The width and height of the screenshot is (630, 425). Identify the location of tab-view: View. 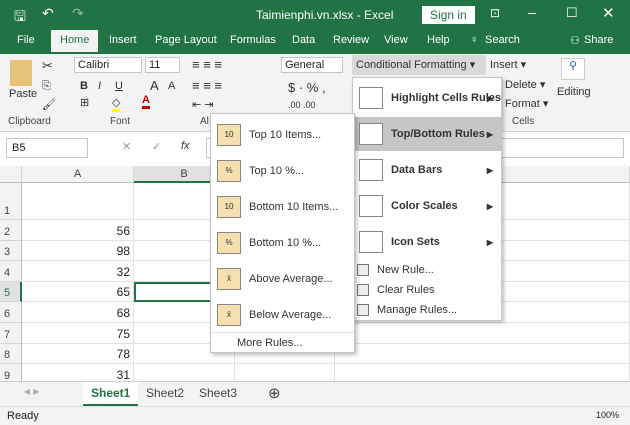
(396, 40).